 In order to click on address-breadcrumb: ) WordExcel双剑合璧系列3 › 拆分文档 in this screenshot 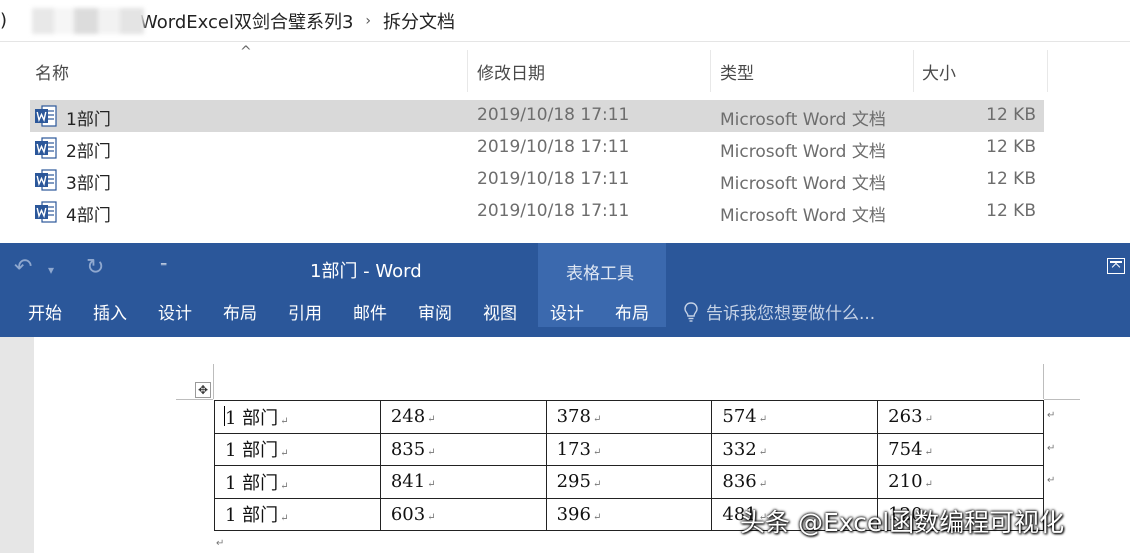, I will do `click(565, 21)`.